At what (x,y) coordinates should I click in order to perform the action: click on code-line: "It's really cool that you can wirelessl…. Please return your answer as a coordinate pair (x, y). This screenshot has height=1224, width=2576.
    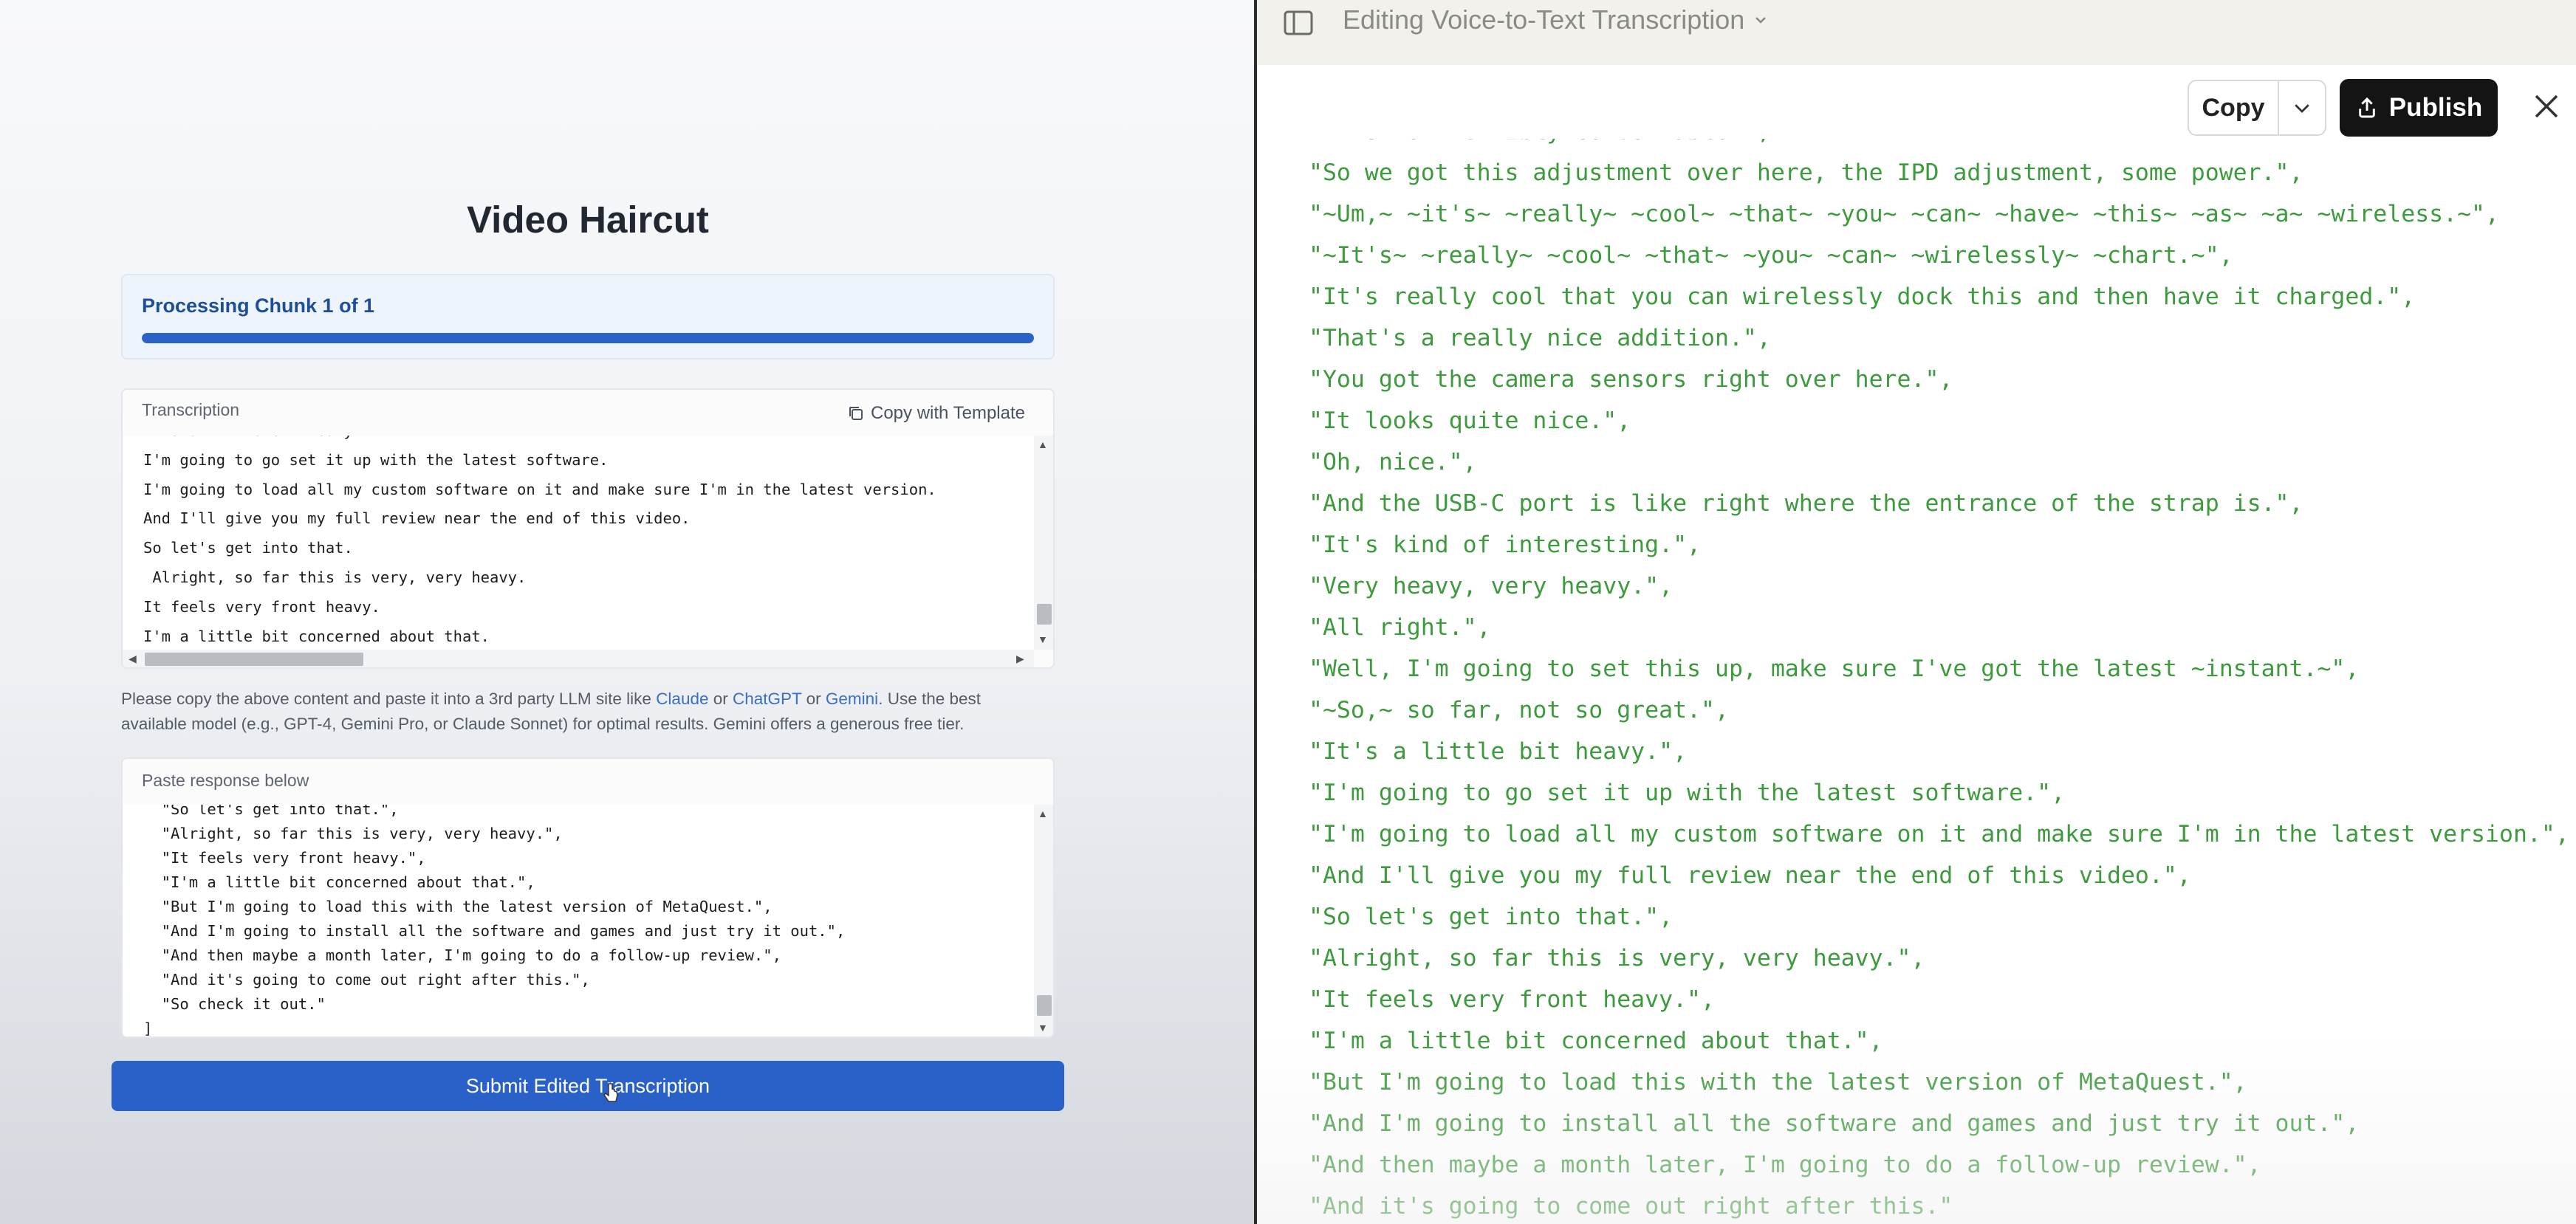
    Looking at the image, I should click on (1862, 296).